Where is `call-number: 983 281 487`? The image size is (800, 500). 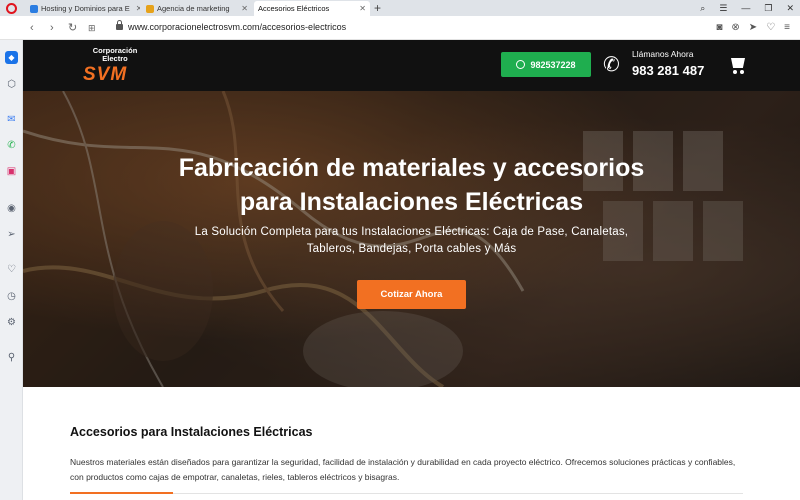
call-number: 983 281 487 is located at coordinates (668, 70).